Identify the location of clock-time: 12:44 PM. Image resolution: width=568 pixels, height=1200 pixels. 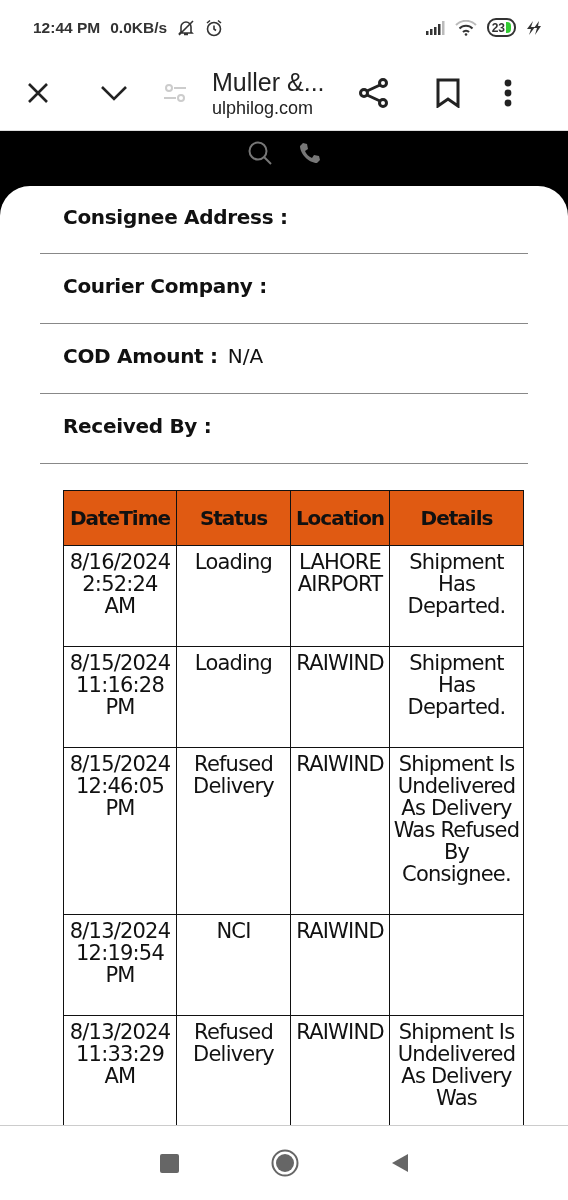
(67, 27).